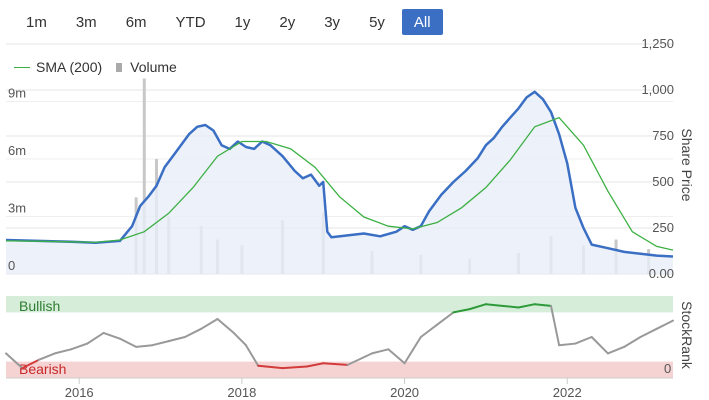 This screenshot has width=709, height=400. What do you see at coordinates (663, 181) in the screenshot?
I see `price-axis-tick: 500` at bounding box center [663, 181].